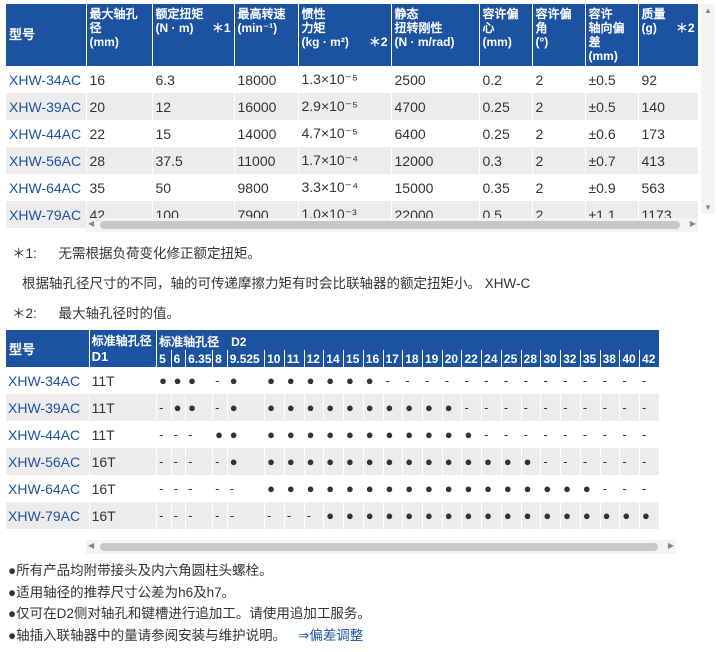 The width and height of the screenshot is (717, 652). What do you see at coordinates (193, 35) in the screenshot?
I see `spec-header-2: 额定扭矩 (N · m) ＊1` at bounding box center [193, 35].